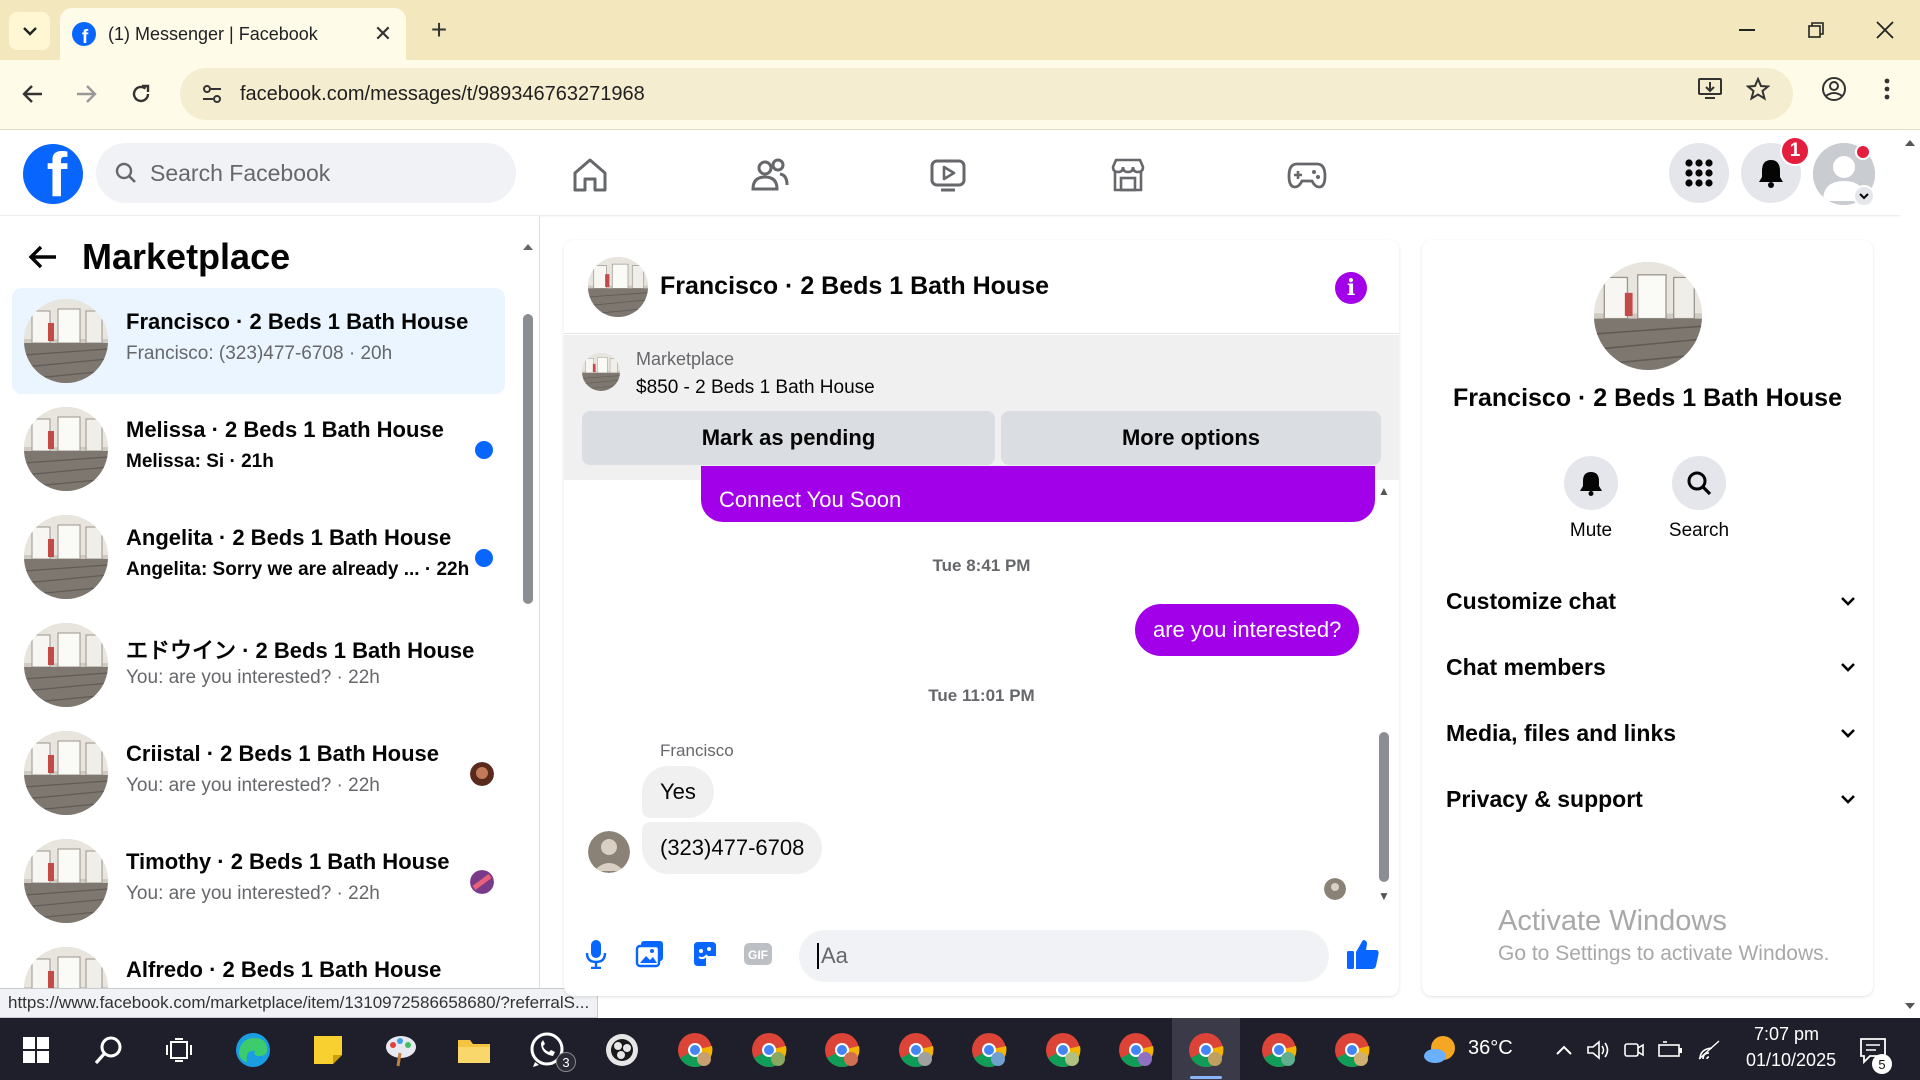 The height and width of the screenshot is (1080, 1920). What do you see at coordinates (1710, 1050) in the screenshot?
I see `wifi-icon` at bounding box center [1710, 1050].